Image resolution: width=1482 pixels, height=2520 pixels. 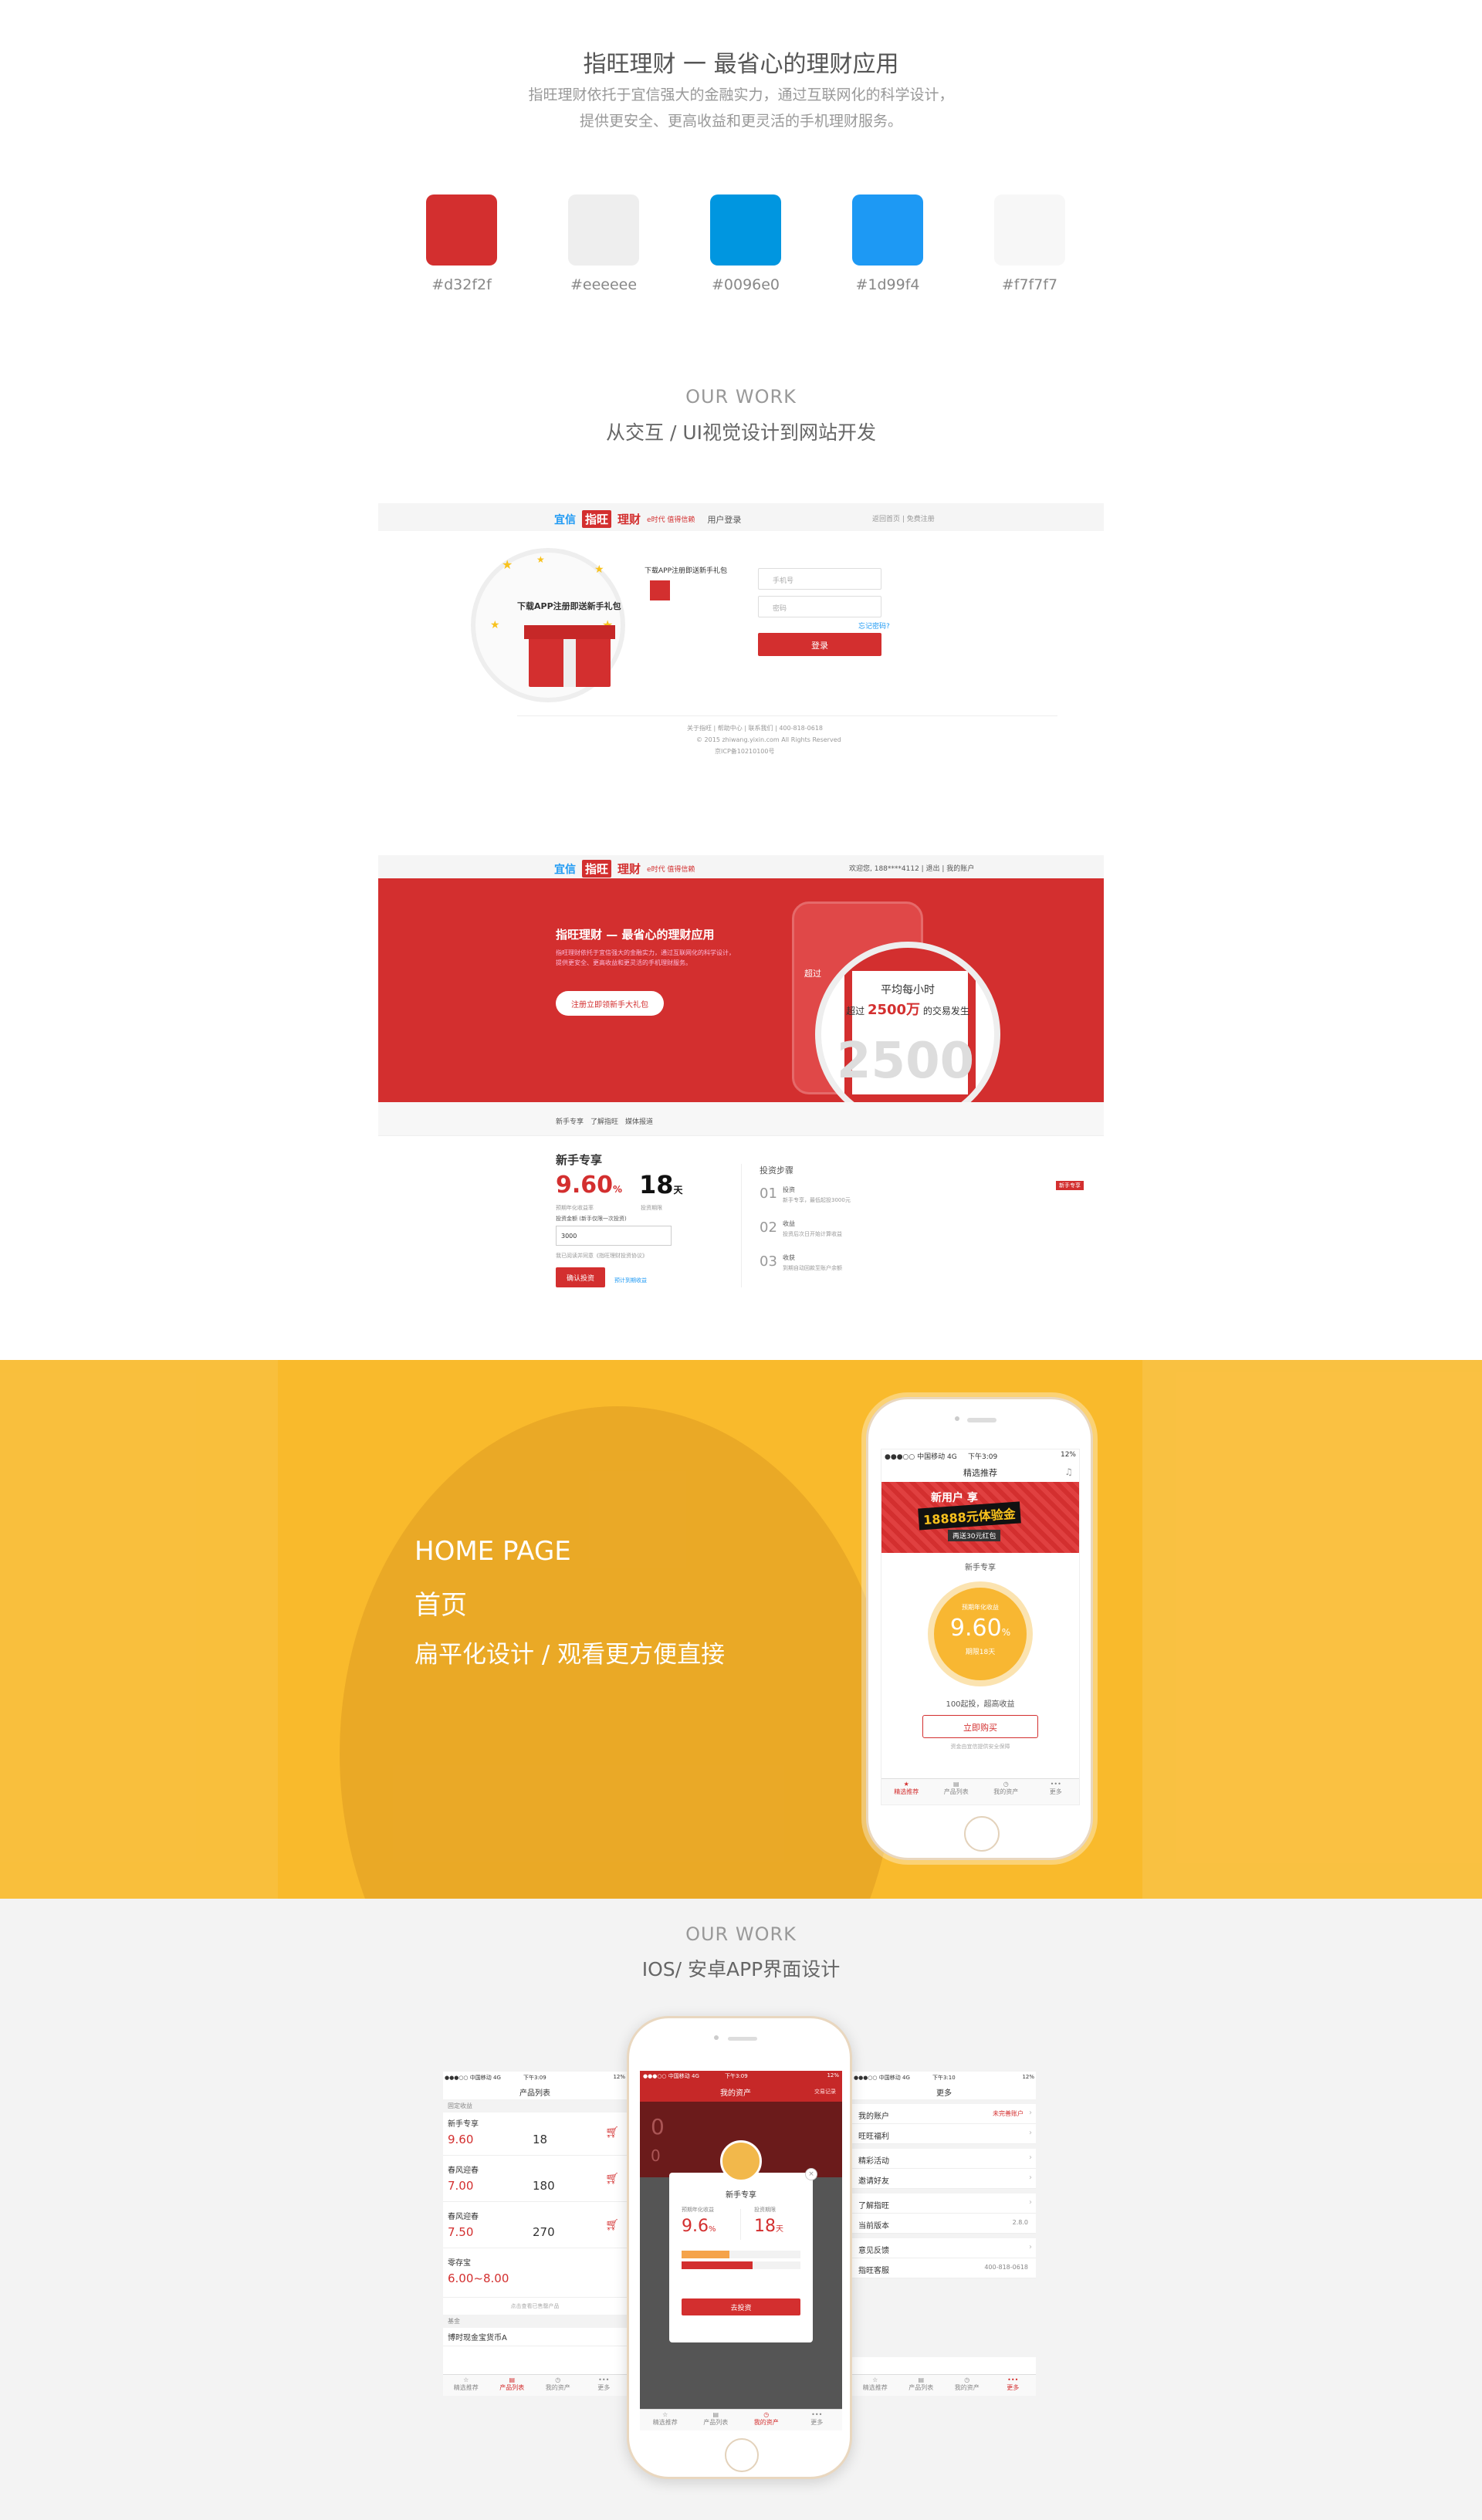 What do you see at coordinates (944, 2204) in the screenshot?
I see `menu-item-about: 了解指旺 ›` at bounding box center [944, 2204].